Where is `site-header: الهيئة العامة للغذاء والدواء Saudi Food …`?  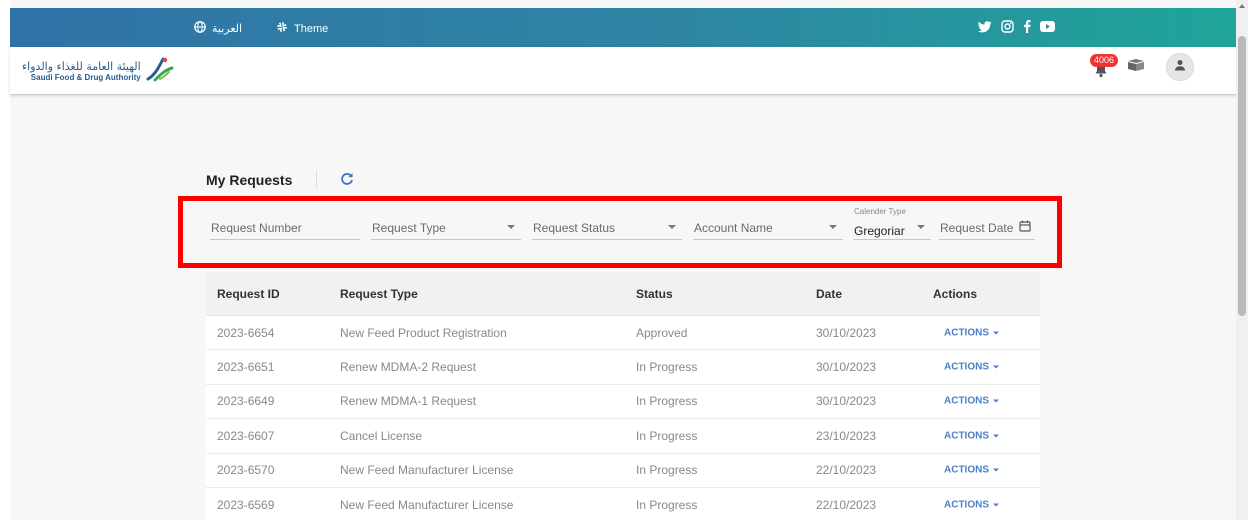 site-header: الهيئة العامة للغذاء والدواء Saudi Food … is located at coordinates (623, 71).